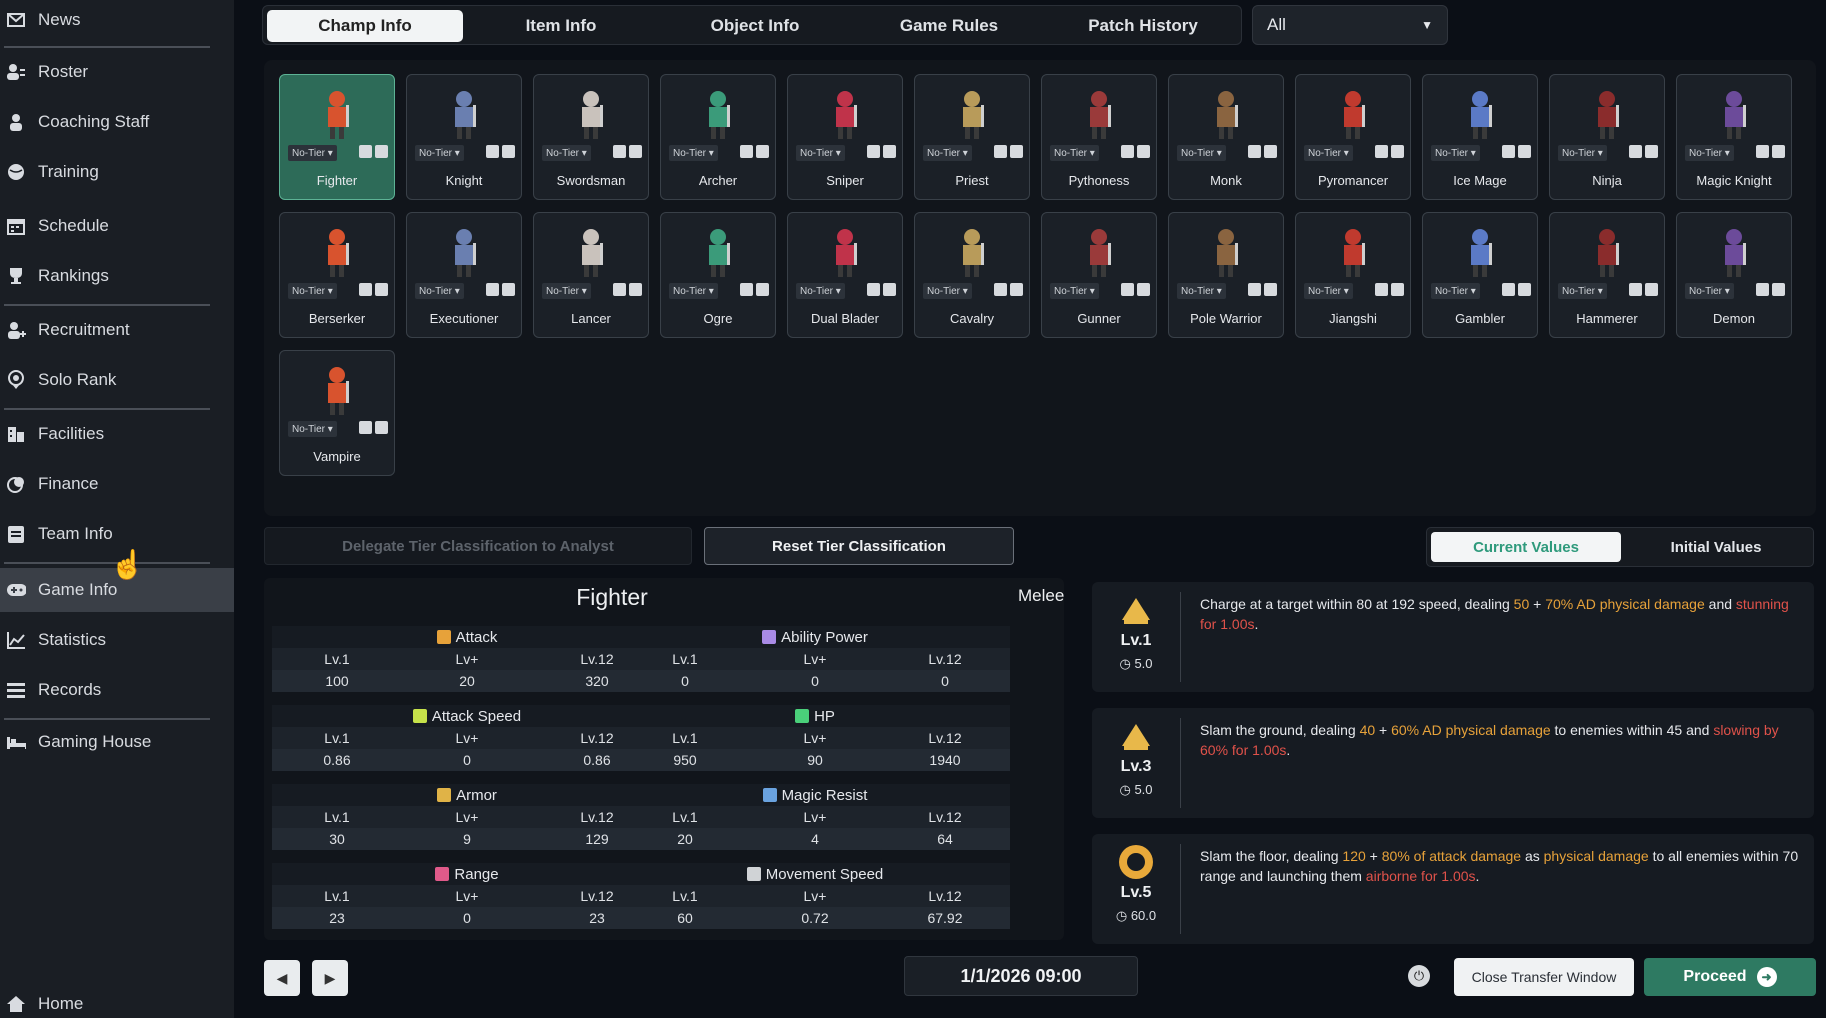 This screenshot has height=1018, width=1826. I want to click on champion-card-hammerer: No-Tier ▾ Hammerer, so click(1607, 275).